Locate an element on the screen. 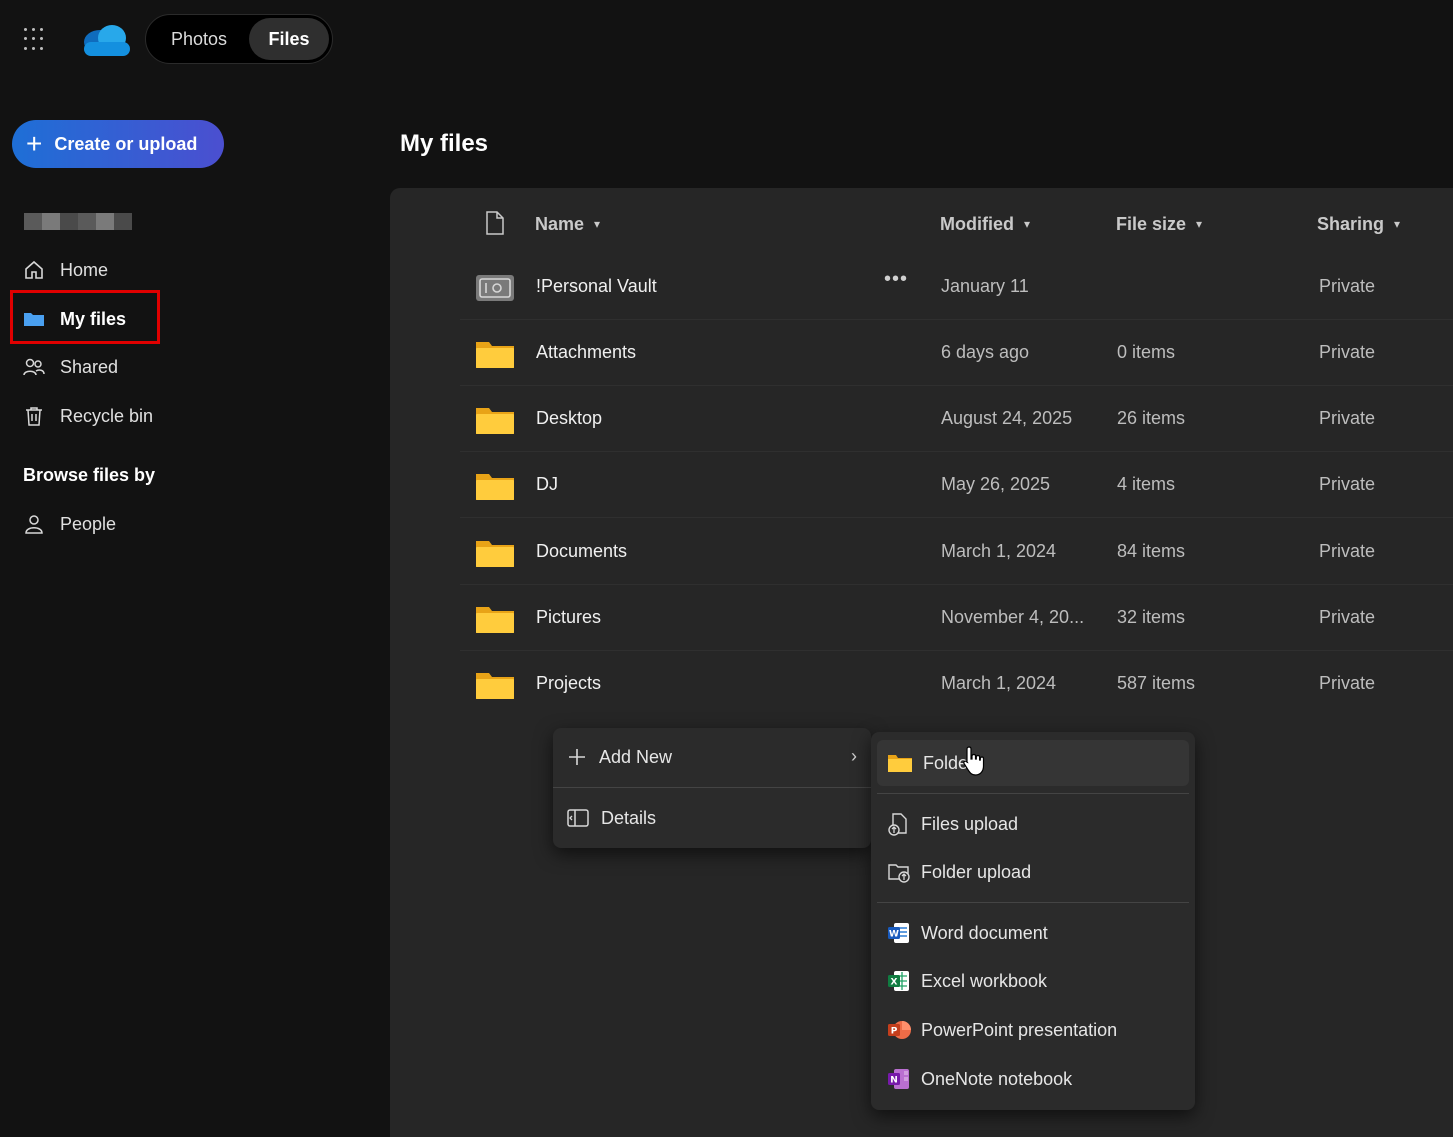 Image resolution: width=1453 pixels, height=1137 pixels. row-size: 84 items is located at coordinates (1151, 551).